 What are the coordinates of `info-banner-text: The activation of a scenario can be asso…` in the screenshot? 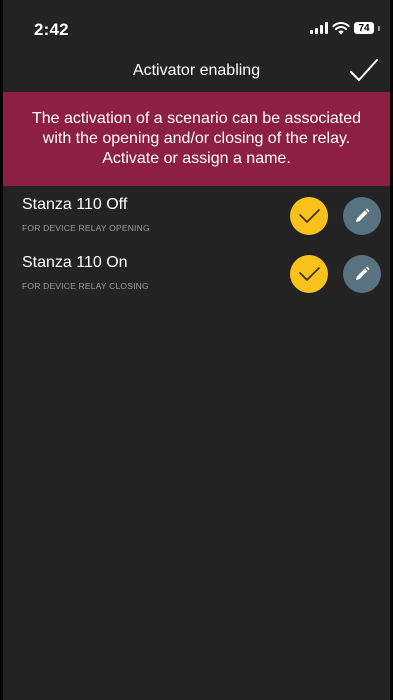 It's located at (196, 138).